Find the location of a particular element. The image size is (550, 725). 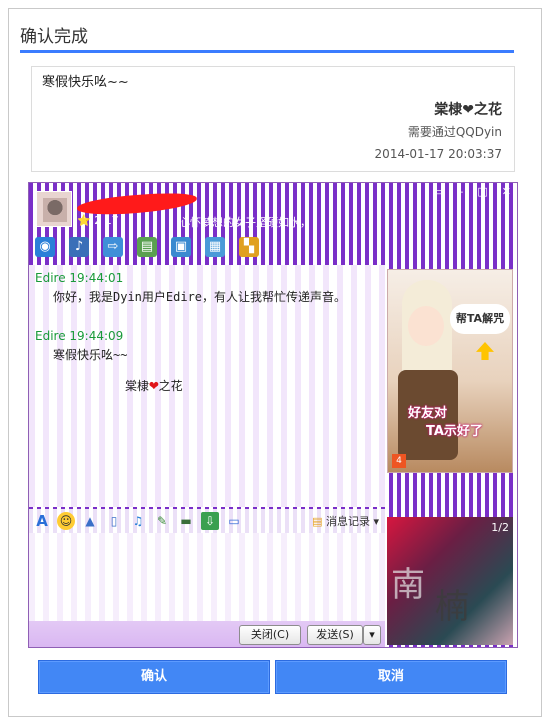

close-icon: ✕ is located at coordinates (506, 191).